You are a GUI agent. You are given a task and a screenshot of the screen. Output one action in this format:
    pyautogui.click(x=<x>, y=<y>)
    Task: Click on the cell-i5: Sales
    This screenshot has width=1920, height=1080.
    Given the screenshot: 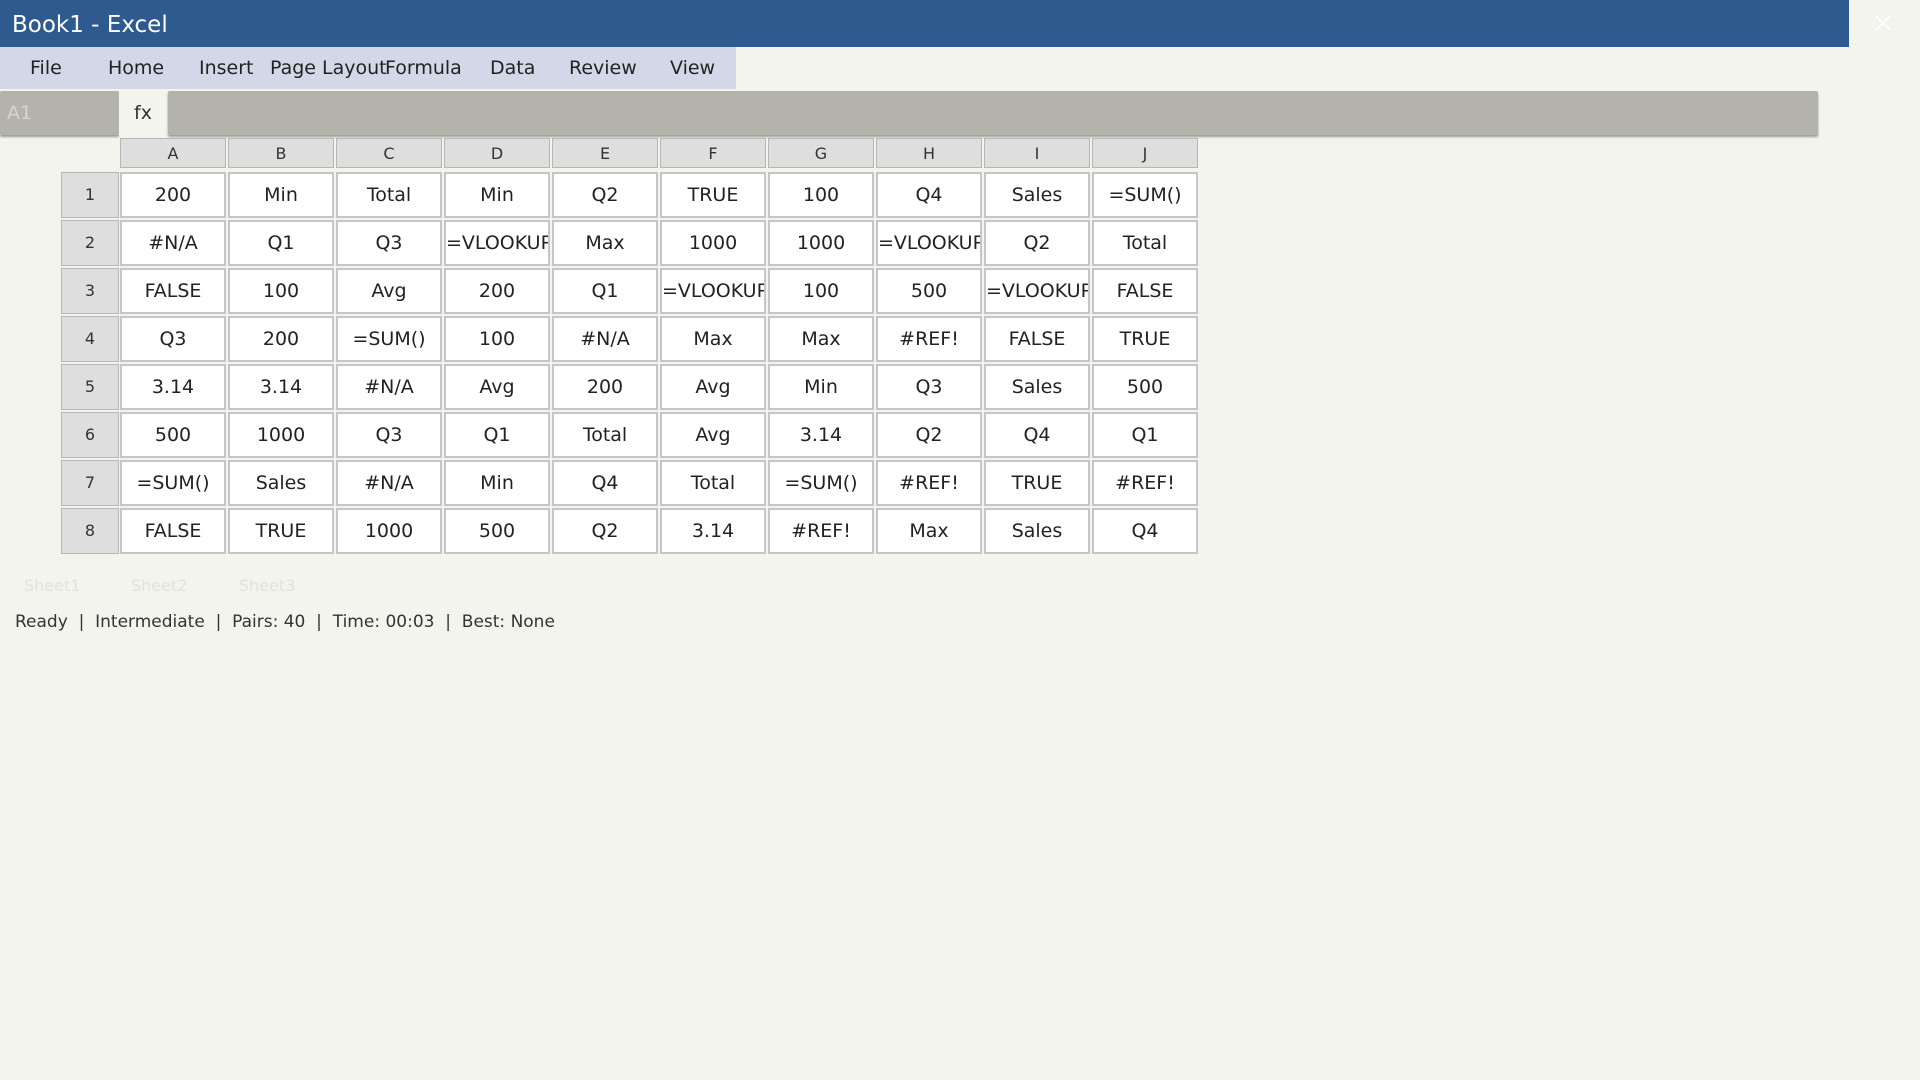 What is the action you would take?
    pyautogui.click(x=1037, y=387)
    